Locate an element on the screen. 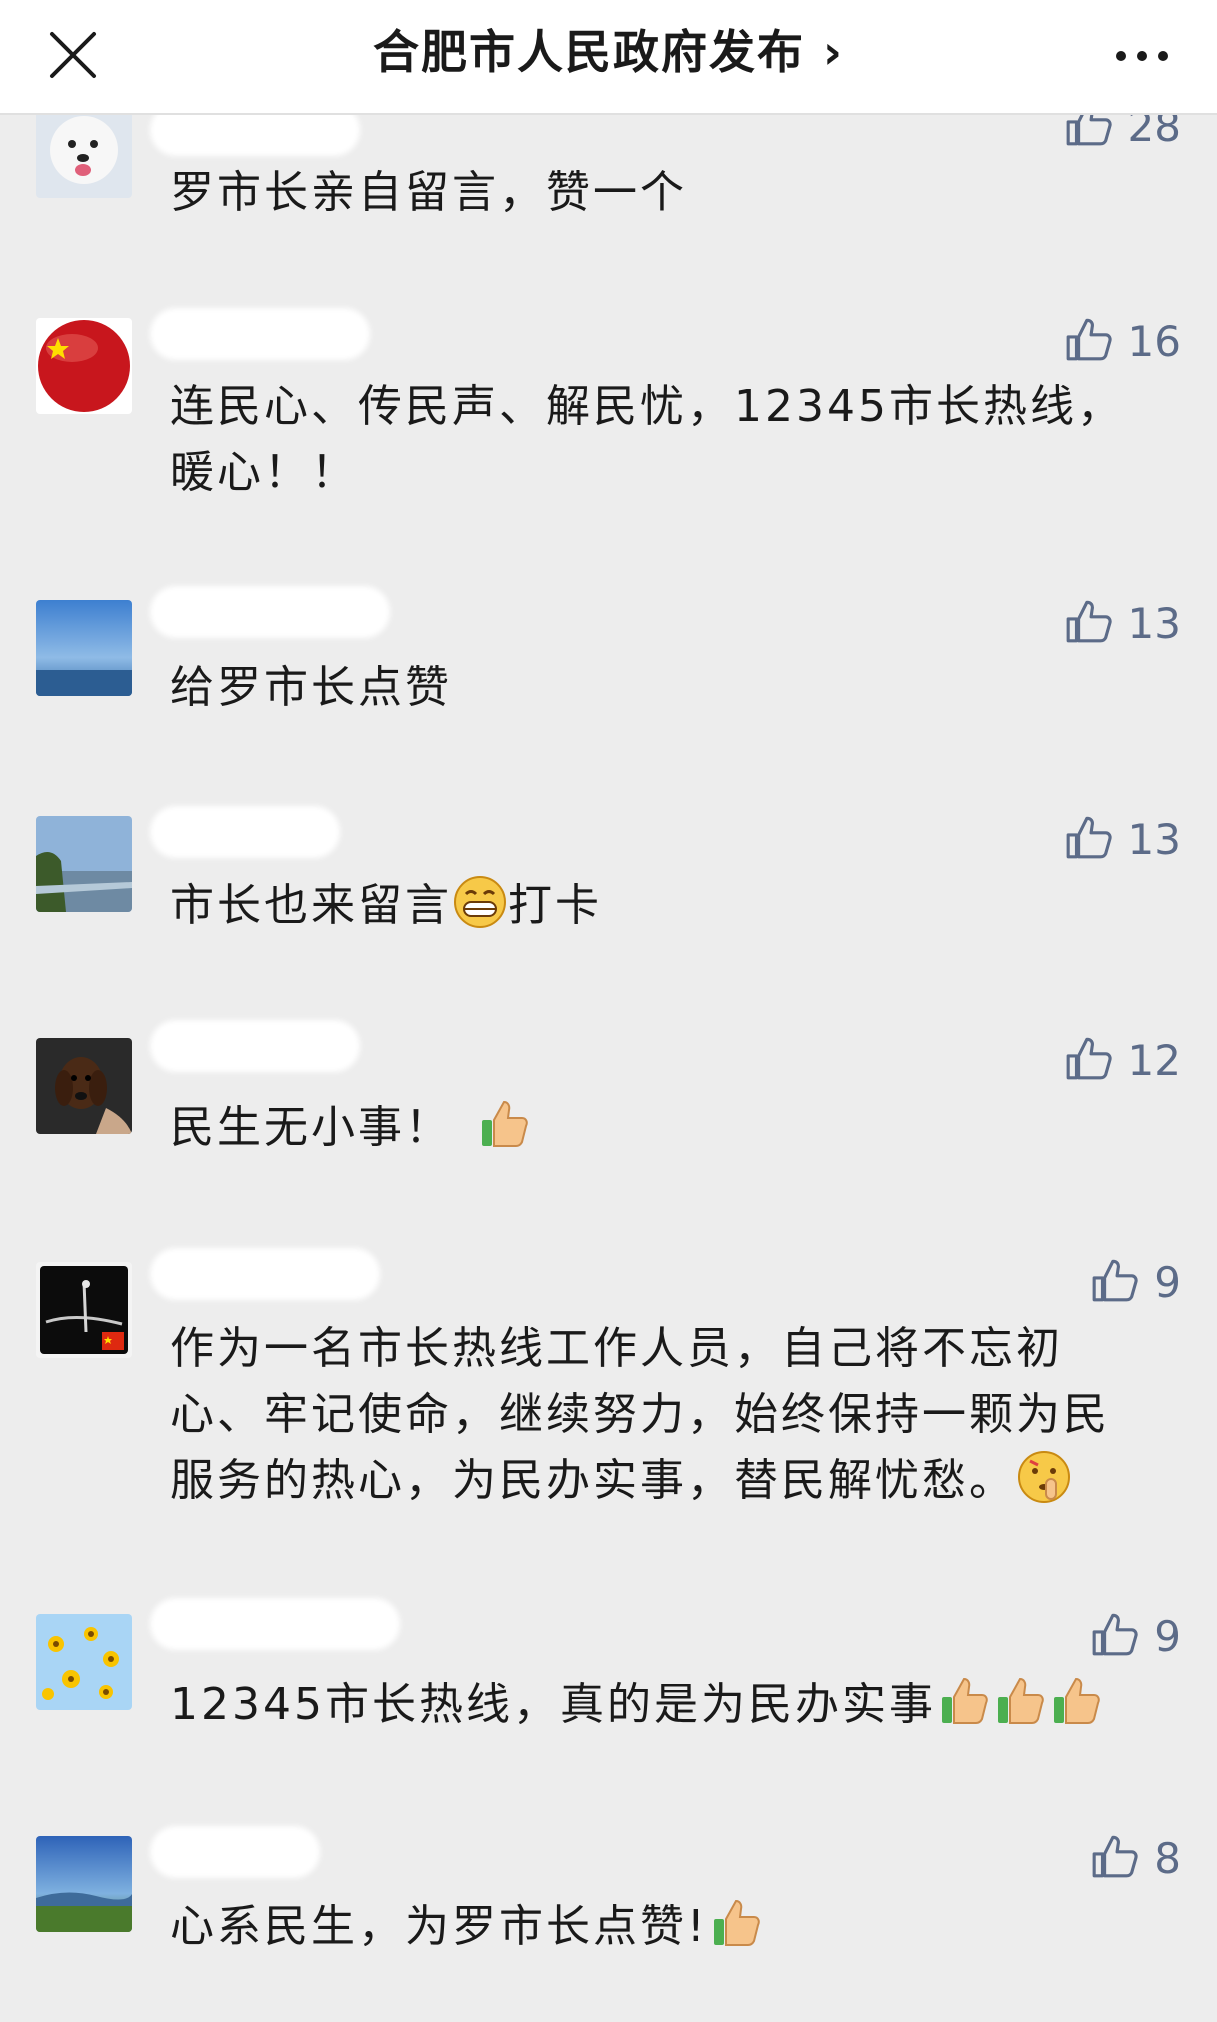 This screenshot has width=1217, height=2022. more-icon is located at coordinates (1142, 69).